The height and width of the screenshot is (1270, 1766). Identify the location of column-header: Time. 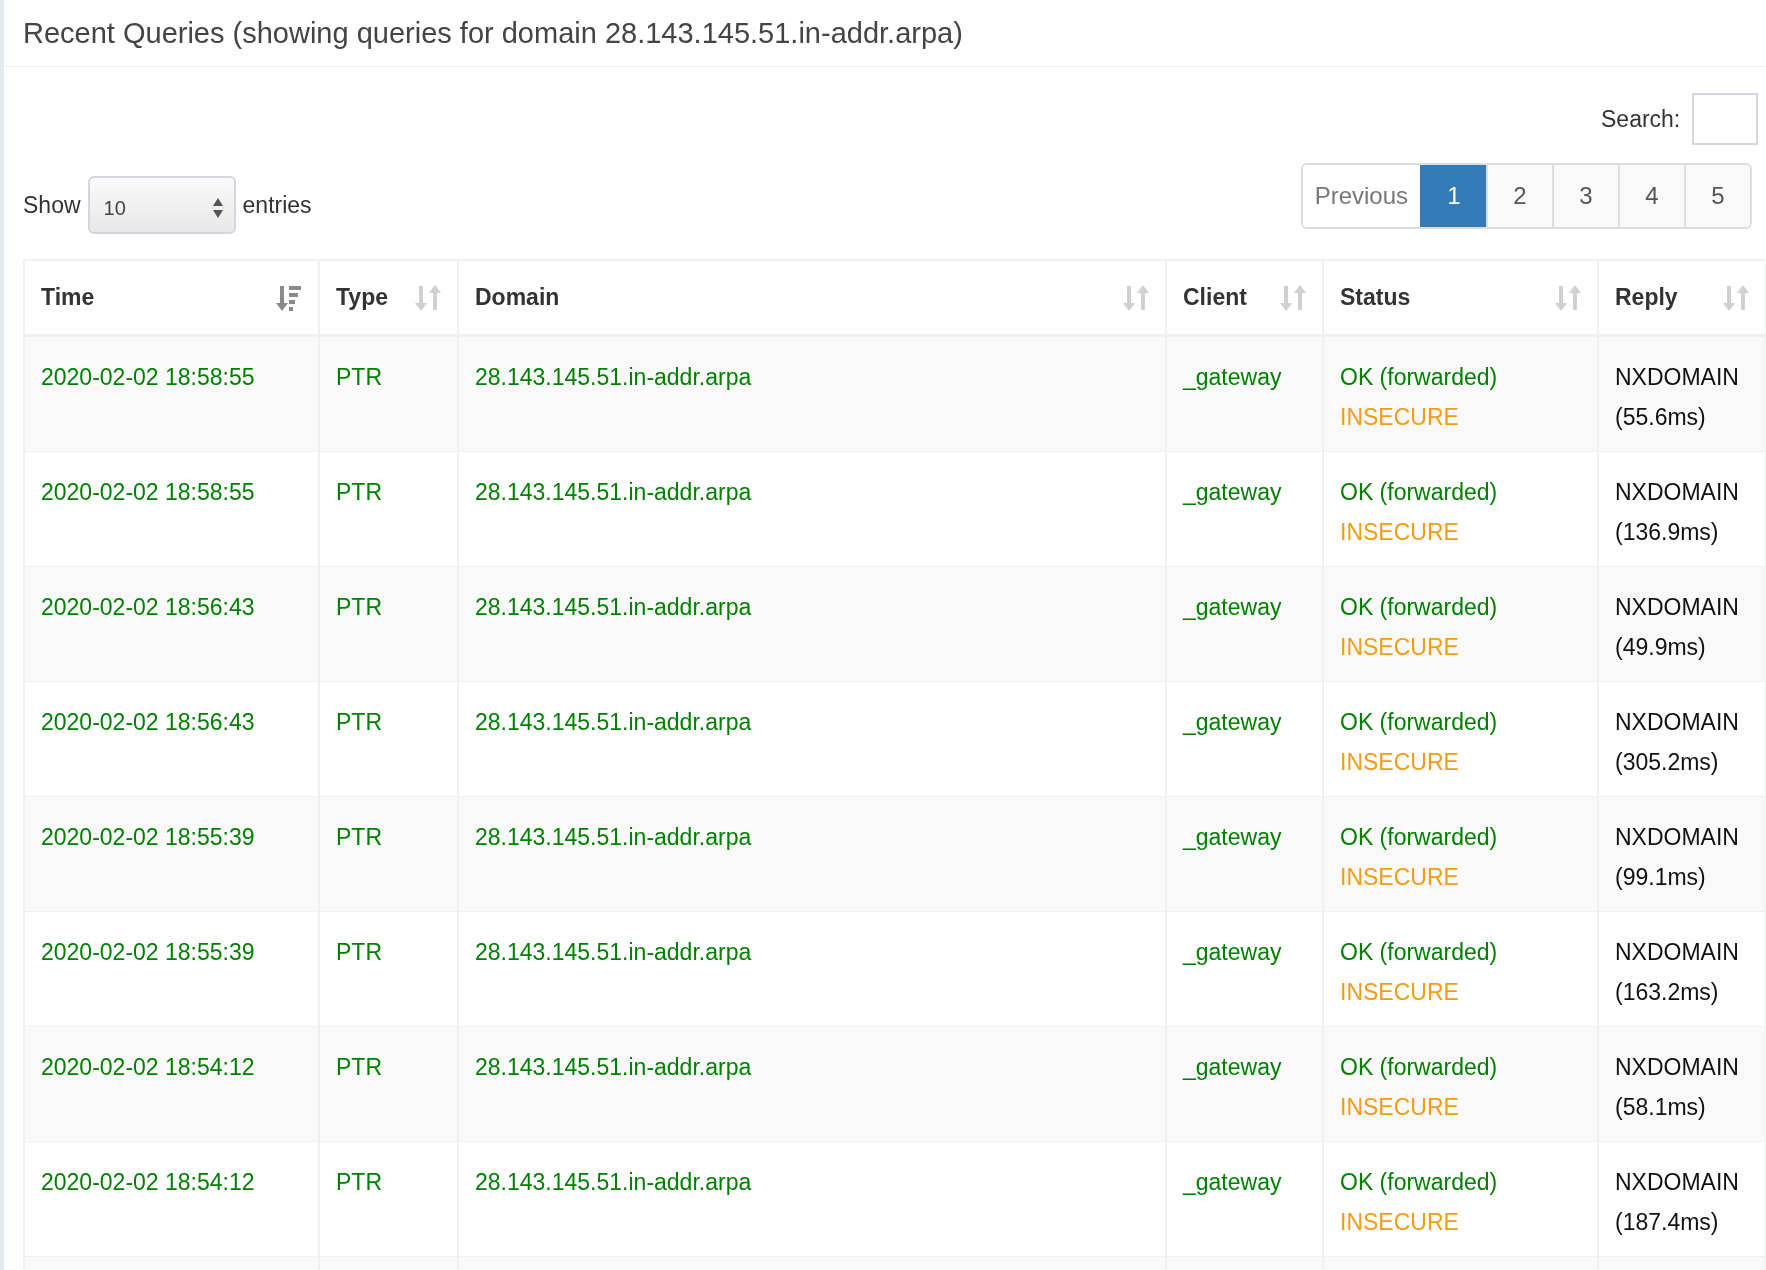
(68, 297).